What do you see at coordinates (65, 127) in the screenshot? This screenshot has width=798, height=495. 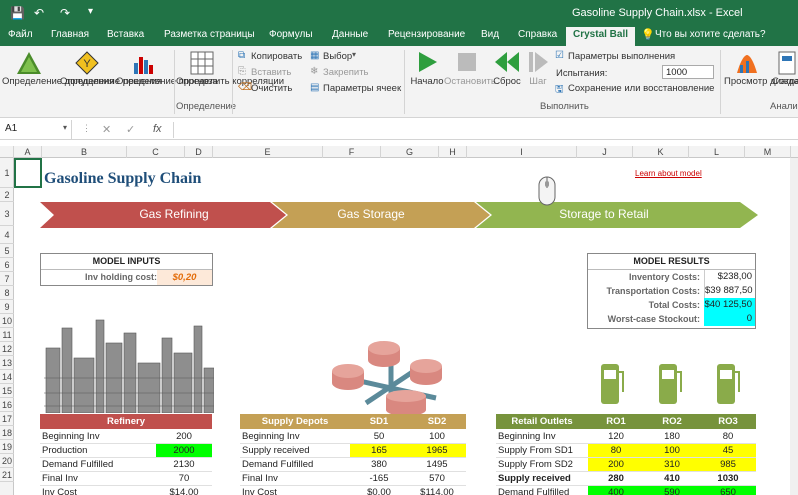 I see `chevron-down-icon: ▾` at bounding box center [65, 127].